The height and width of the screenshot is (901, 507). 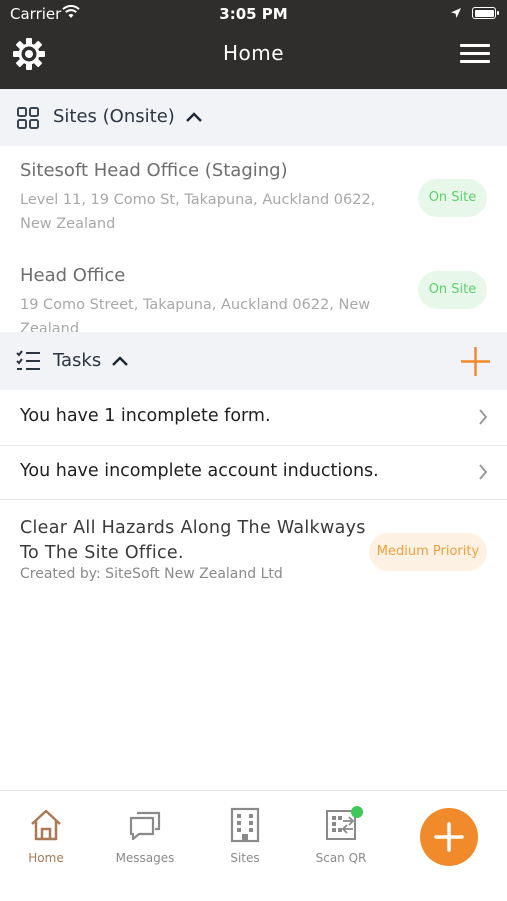 What do you see at coordinates (114, 116) in the screenshot?
I see `sites-section-title: Sites (Onsite)` at bounding box center [114, 116].